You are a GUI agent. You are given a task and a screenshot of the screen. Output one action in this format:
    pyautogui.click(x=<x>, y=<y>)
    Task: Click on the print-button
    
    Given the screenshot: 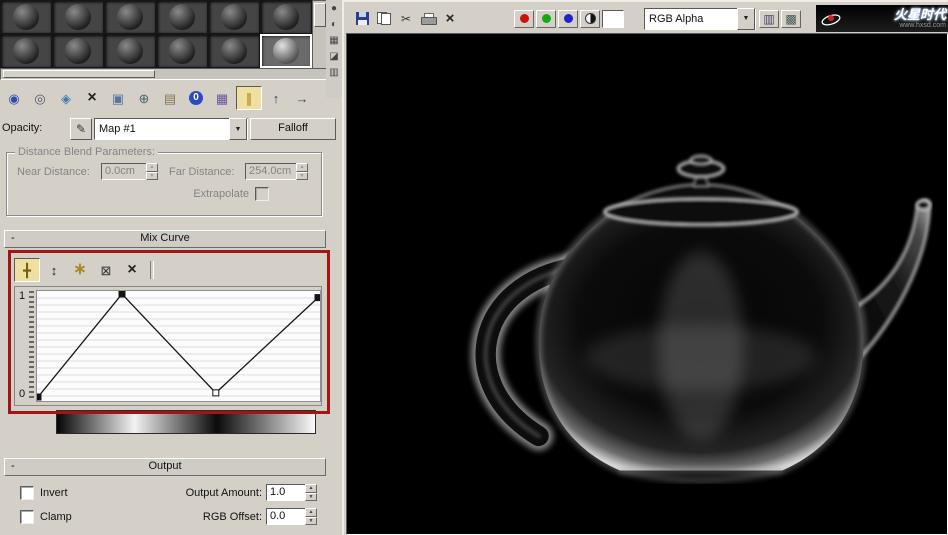 What is the action you would take?
    pyautogui.click(x=428, y=19)
    